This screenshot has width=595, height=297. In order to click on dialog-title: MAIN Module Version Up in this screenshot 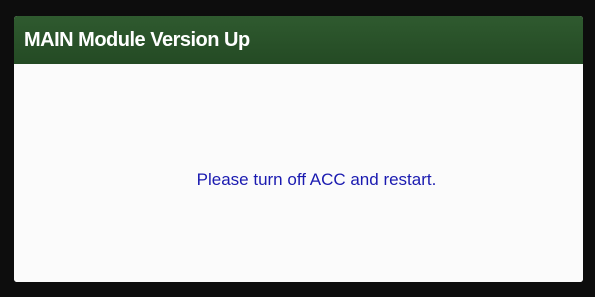, I will do `click(137, 39)`.